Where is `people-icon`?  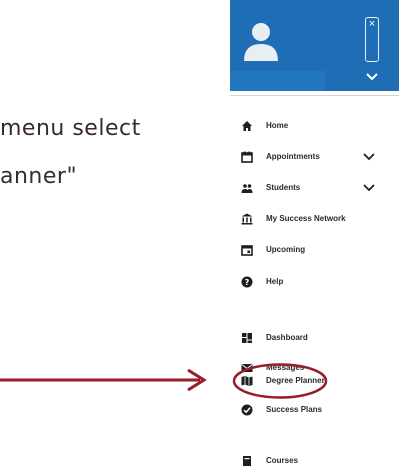
people-icon is located at coordinates (247, 188).